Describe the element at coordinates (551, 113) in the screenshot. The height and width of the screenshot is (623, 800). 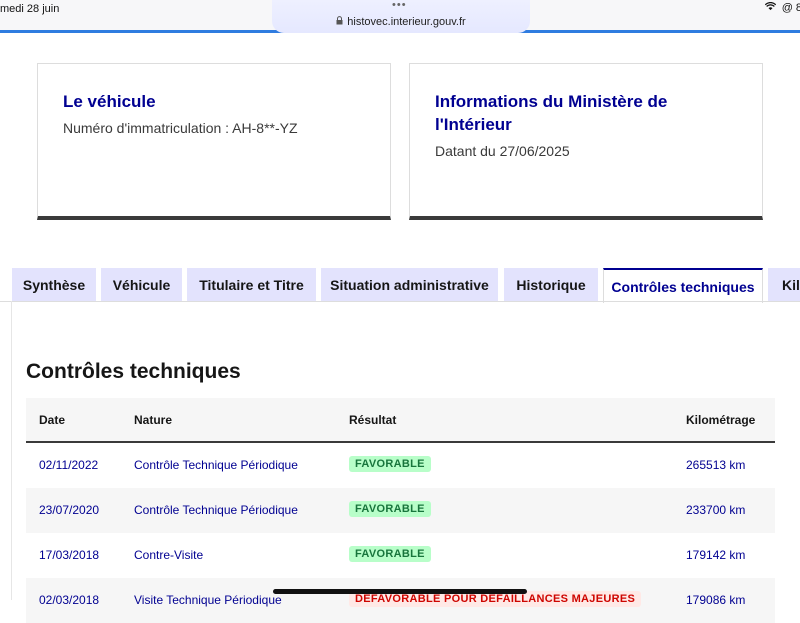
I see `ministry-card-title: Informations du Ministère de l'Intérieur` at that location.